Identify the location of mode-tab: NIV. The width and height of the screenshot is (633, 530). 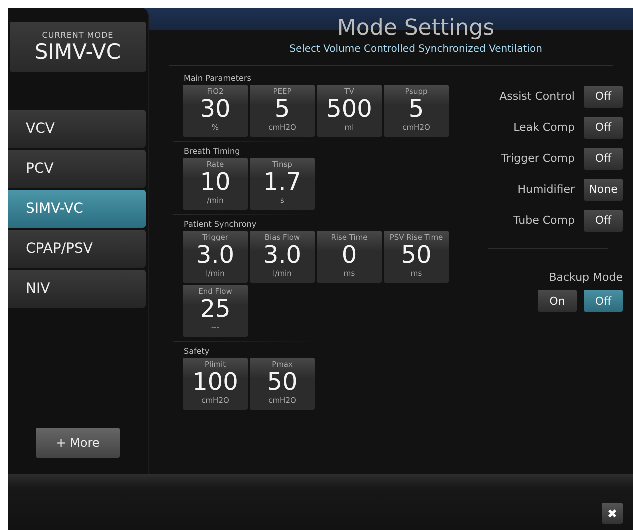
(77, 289).